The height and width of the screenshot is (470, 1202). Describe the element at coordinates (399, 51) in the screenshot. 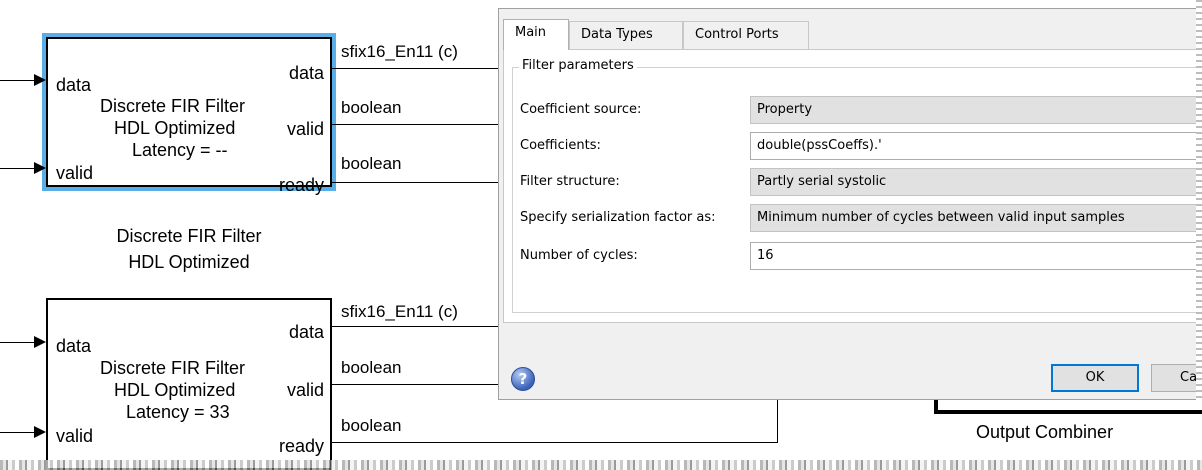

I see `block1-signal-data-label: sfix16_En11 (c)` at that location.